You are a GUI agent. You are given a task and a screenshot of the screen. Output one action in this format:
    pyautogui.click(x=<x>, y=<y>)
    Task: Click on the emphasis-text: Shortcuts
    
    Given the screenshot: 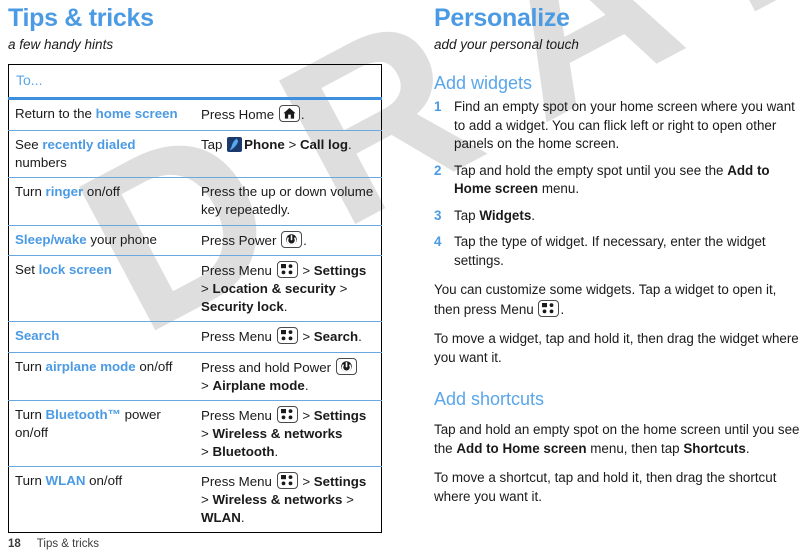 What is the action you would take?
    pyautogui.click(x=714, y=448)
    